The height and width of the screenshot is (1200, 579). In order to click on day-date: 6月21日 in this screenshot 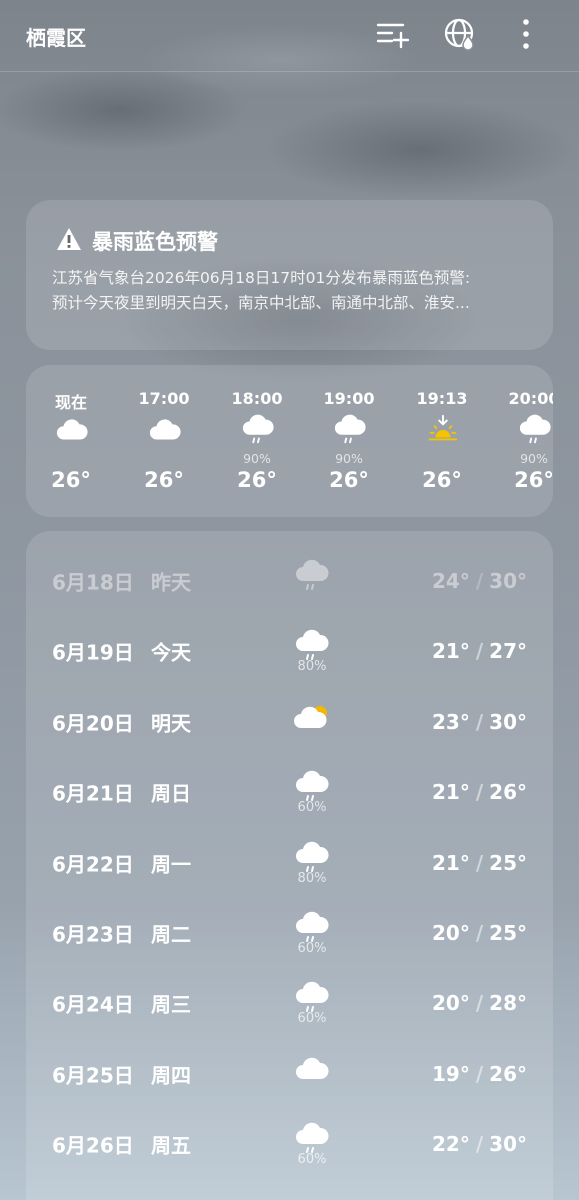, I will do `click(93, 793)`.